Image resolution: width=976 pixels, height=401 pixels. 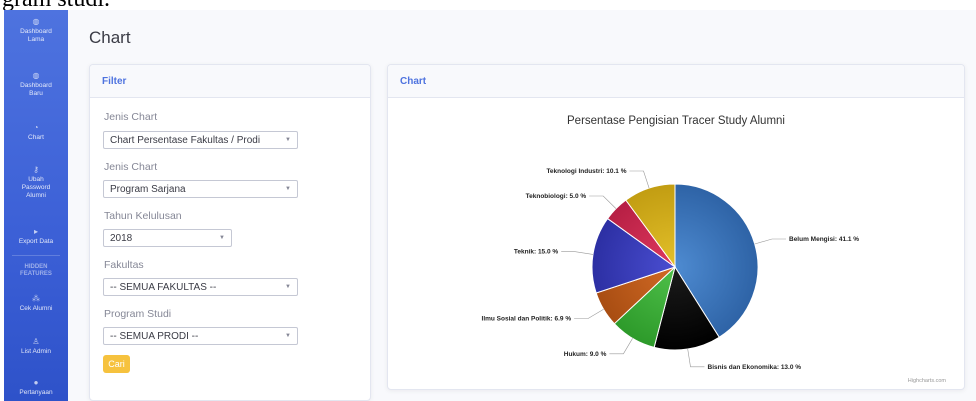 I want to click on chart-credit: Highcharts.com, so click(x=927, y=381).